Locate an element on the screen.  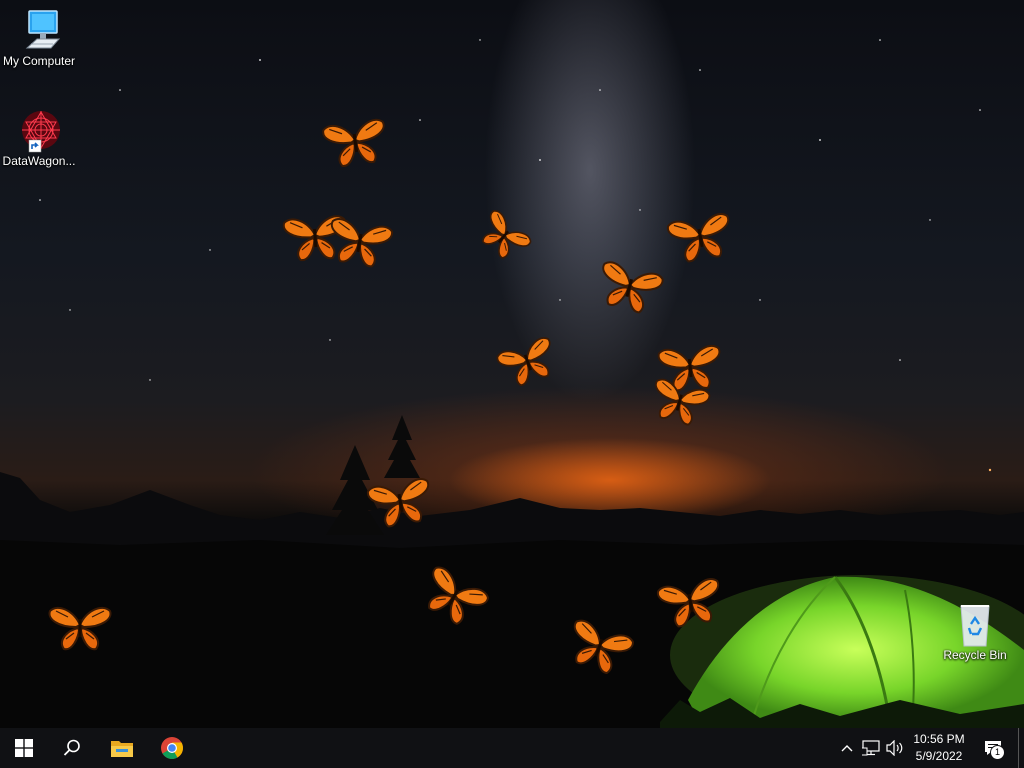
windows-start-icon is located at coordinates (24, 748).